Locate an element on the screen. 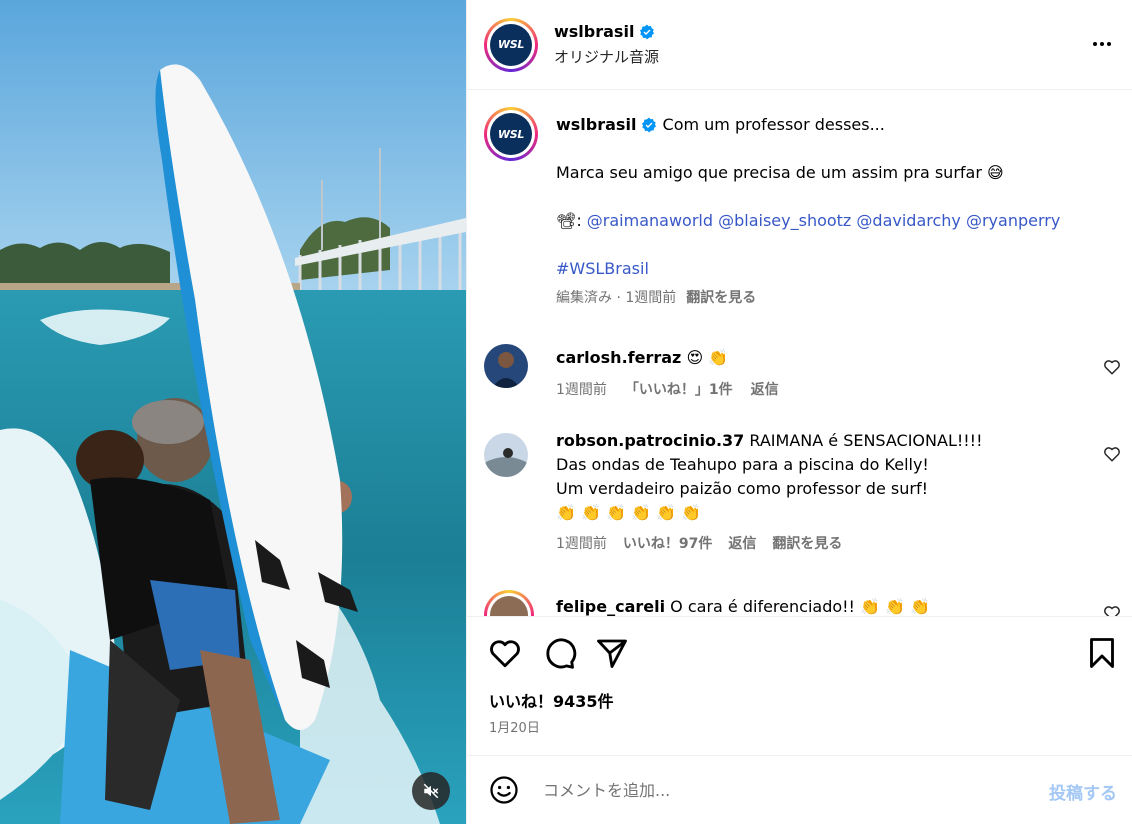 The width and height of the screenshot is (1132, 824). comment-username: carlosh.ferraz is located at coordinates (618, 357).